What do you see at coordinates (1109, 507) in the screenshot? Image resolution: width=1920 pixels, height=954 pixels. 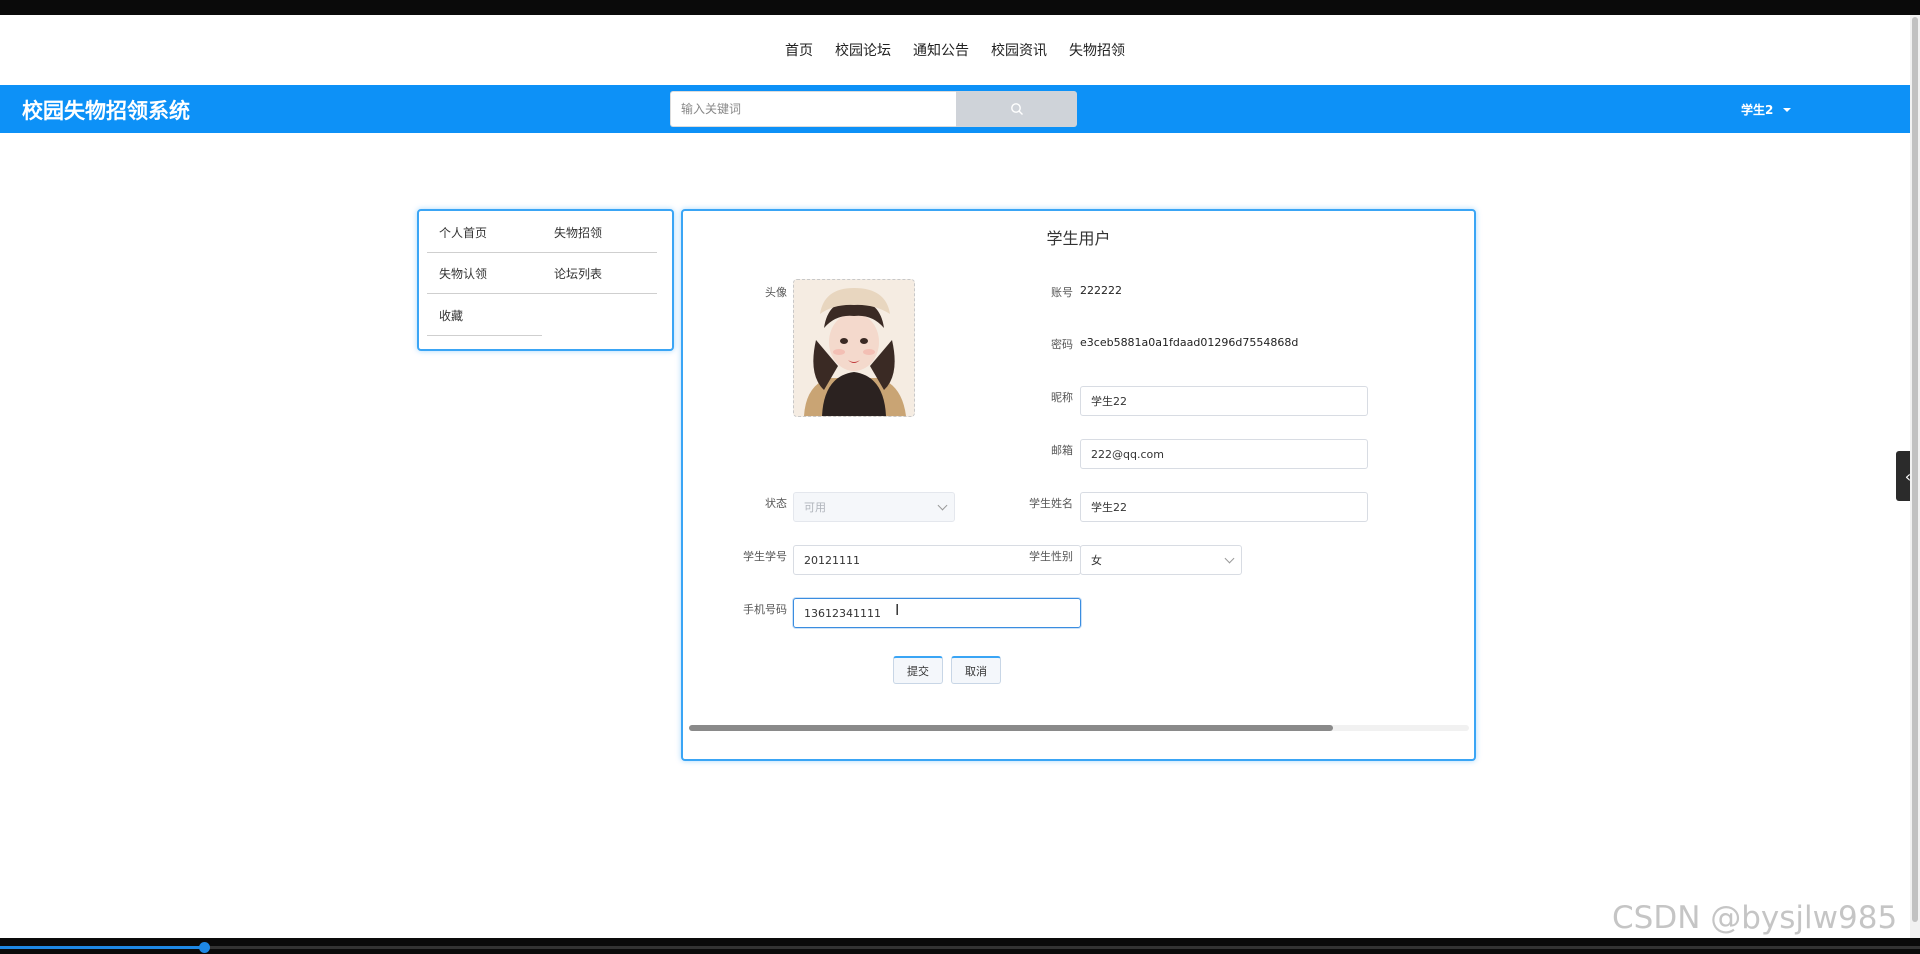 I see `student-name-value: 学生22` at bounding box center [1109, 507].